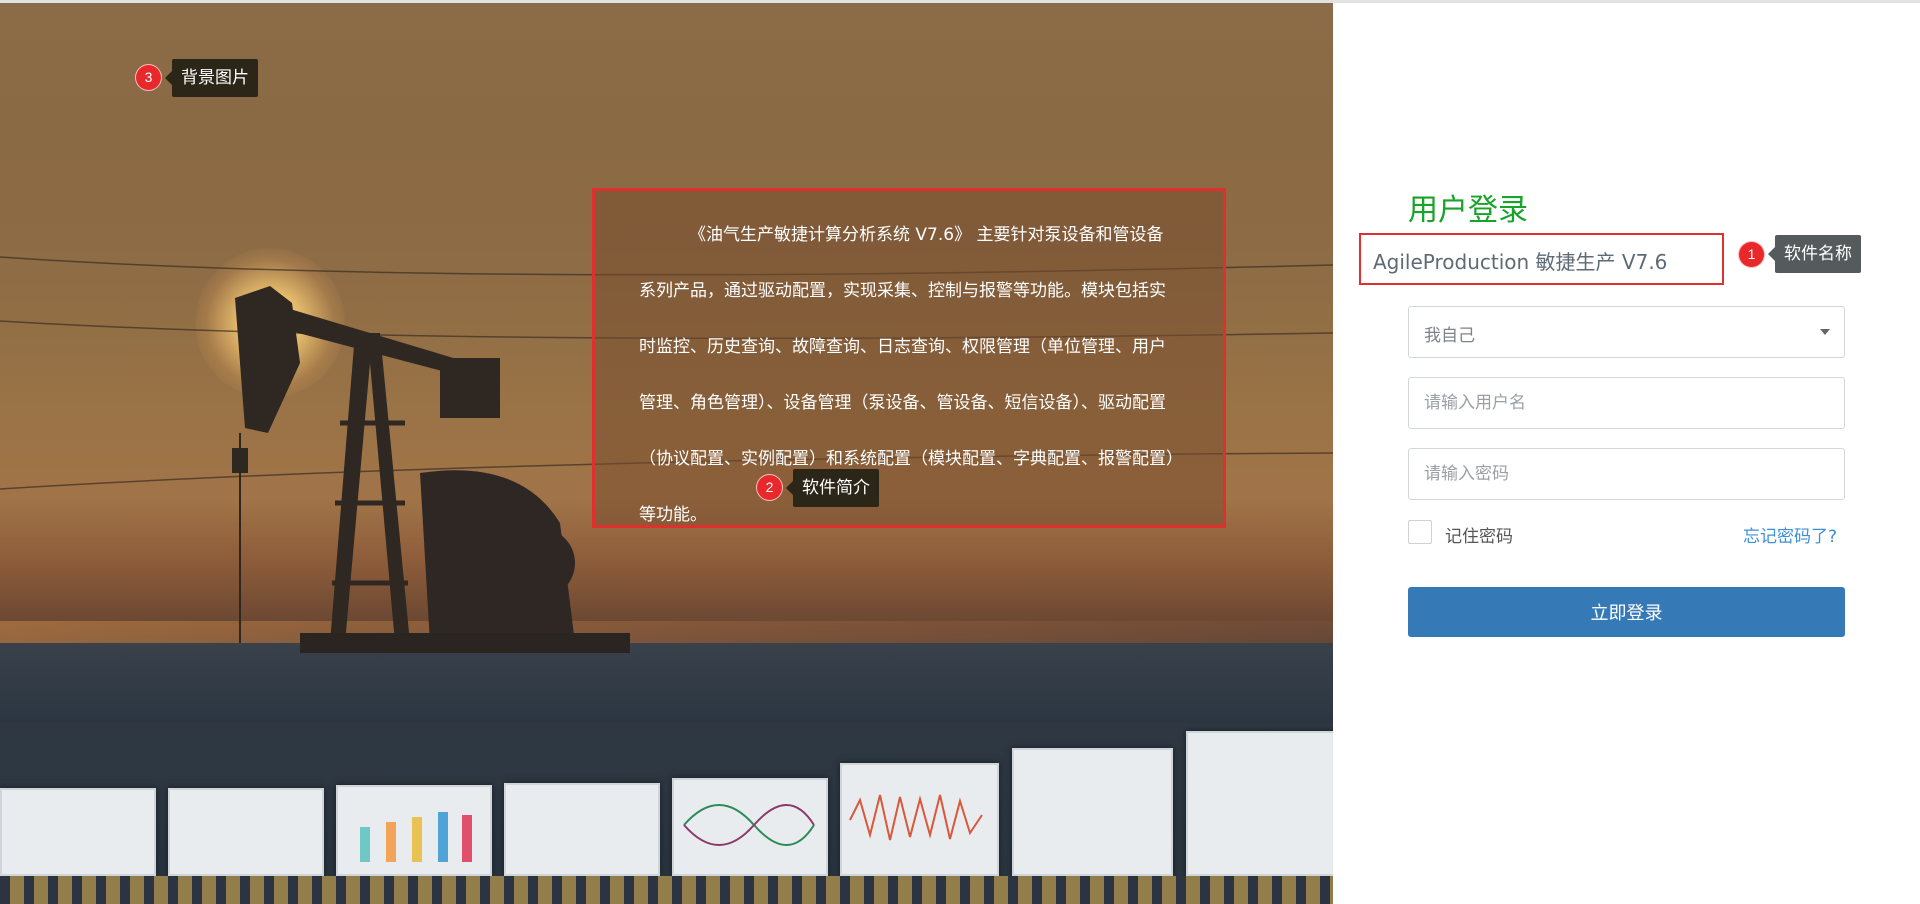 The width and height of the screenshot is (1920, 904). I want to click on password-input, so click(1626, 474).